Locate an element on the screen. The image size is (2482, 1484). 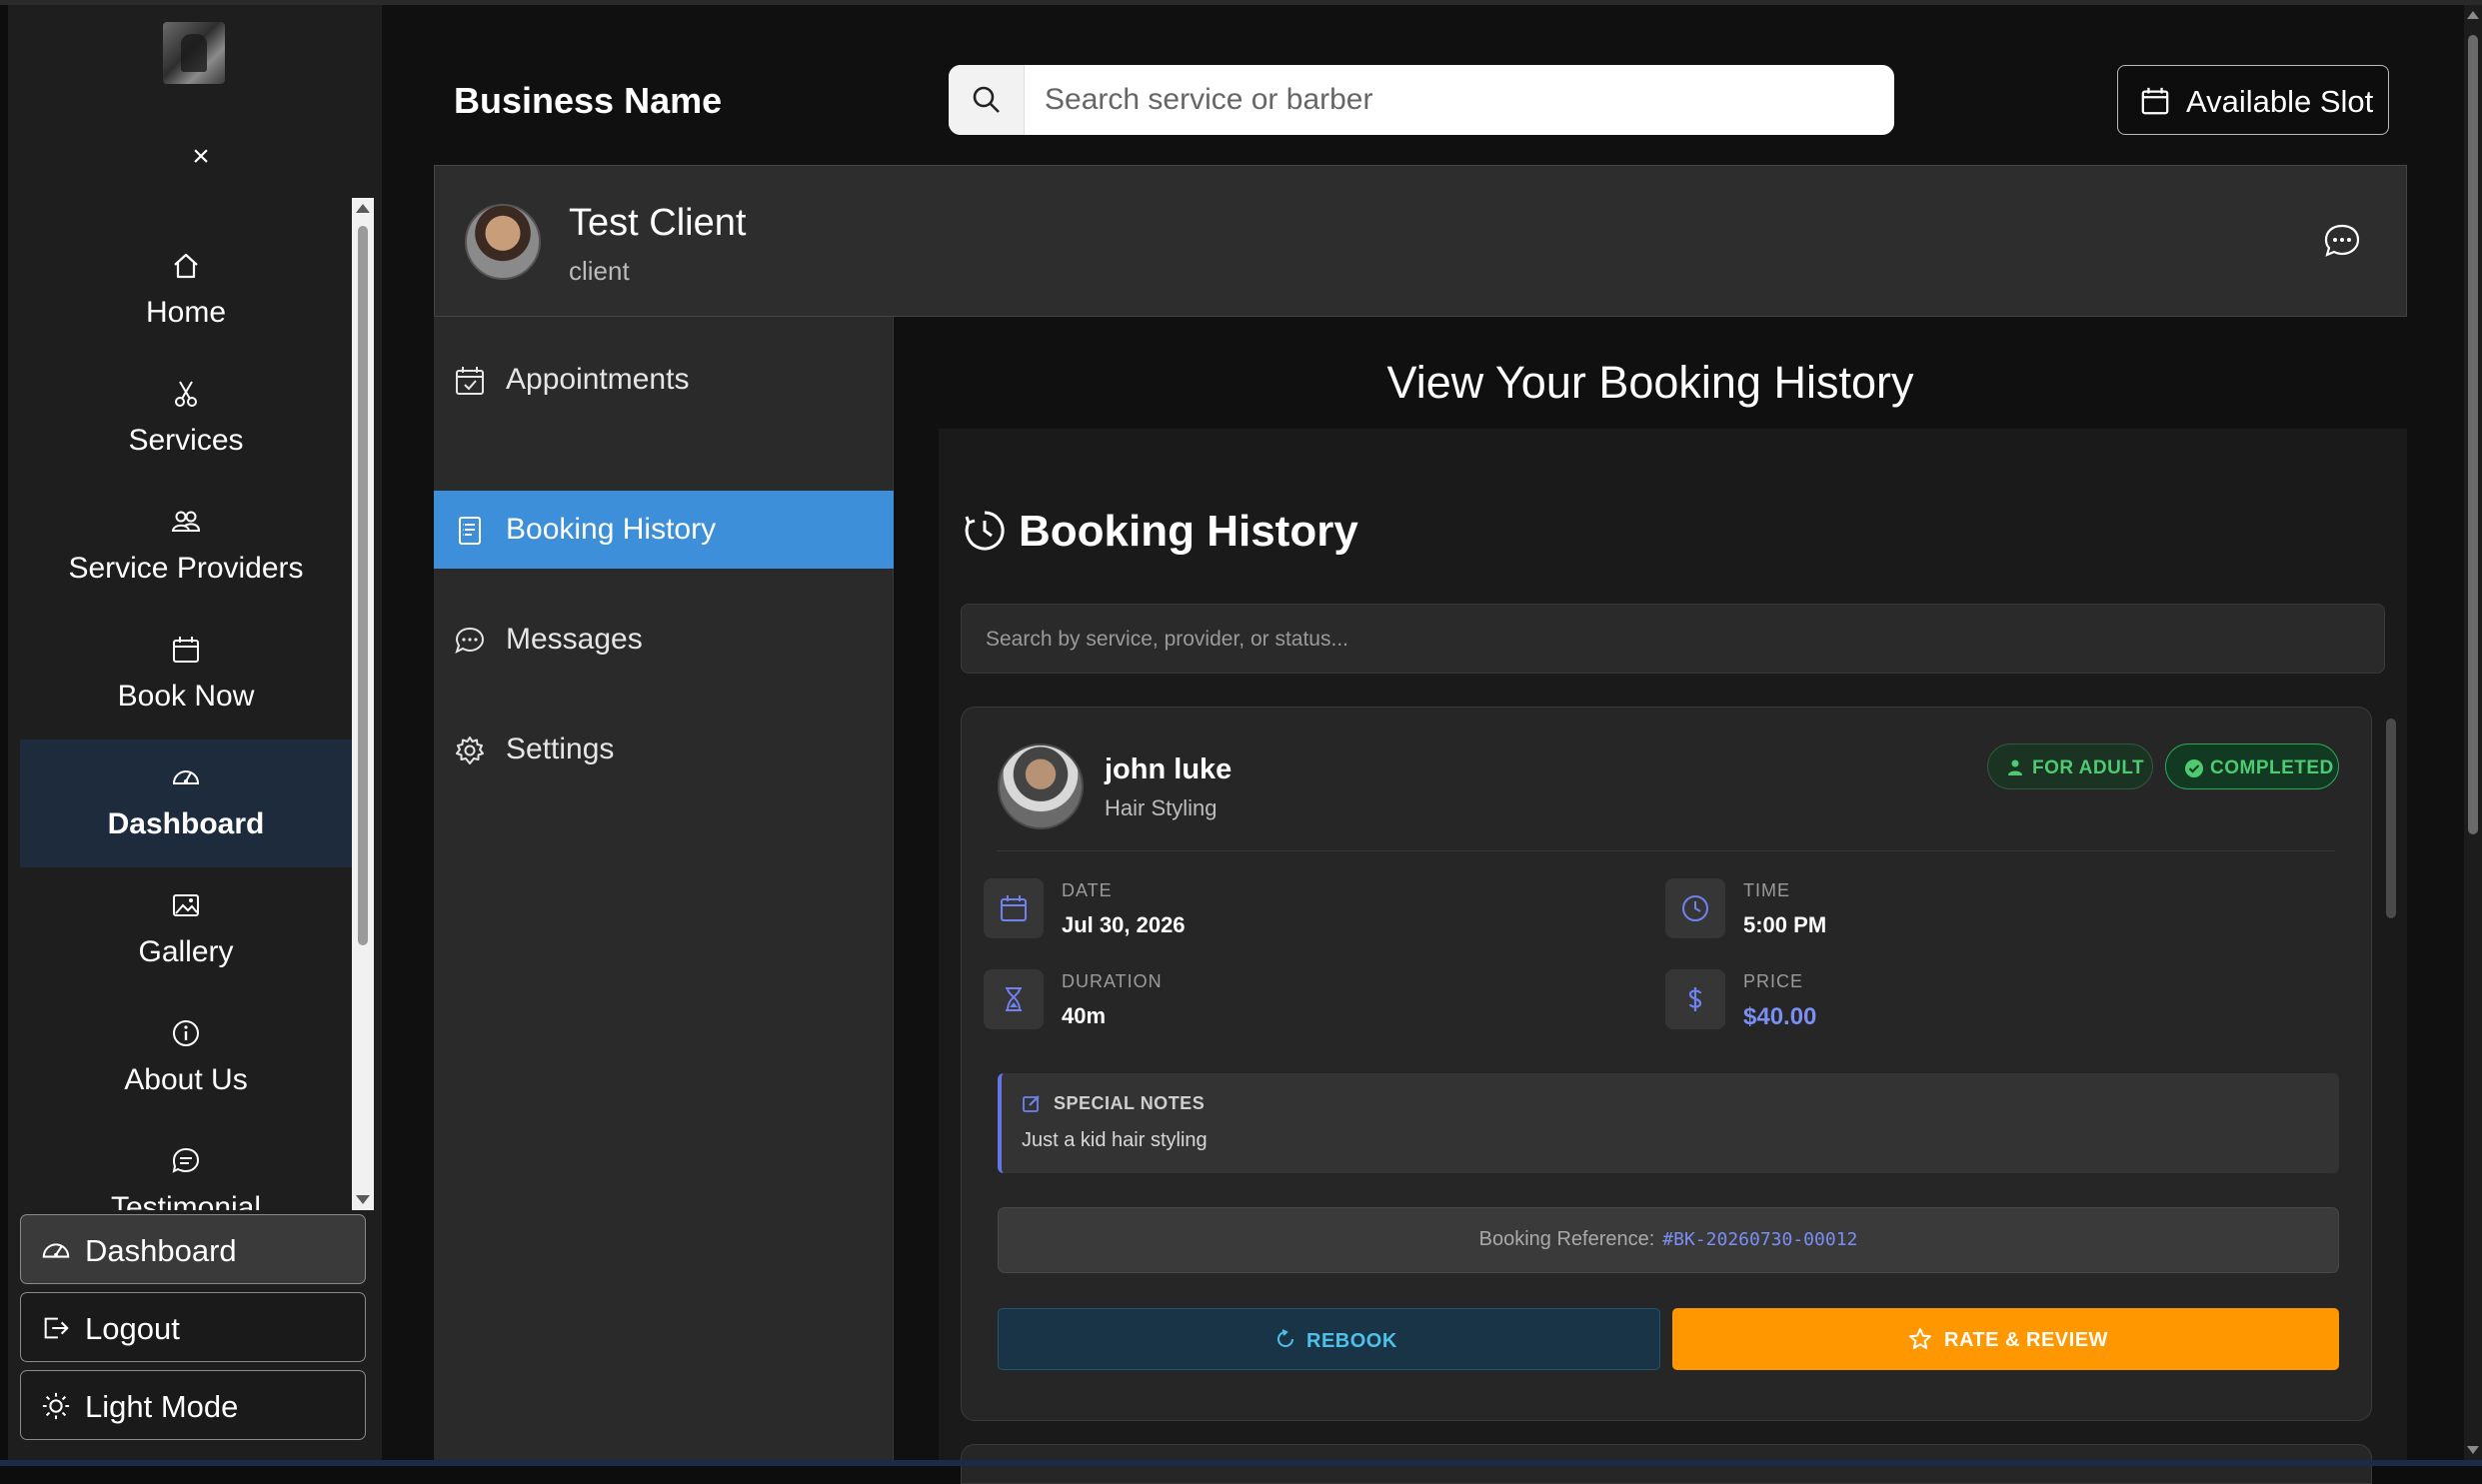
special-notes: SPECIAL NOTES Just a kid hair styling is located at coordinates (1668, 1123).